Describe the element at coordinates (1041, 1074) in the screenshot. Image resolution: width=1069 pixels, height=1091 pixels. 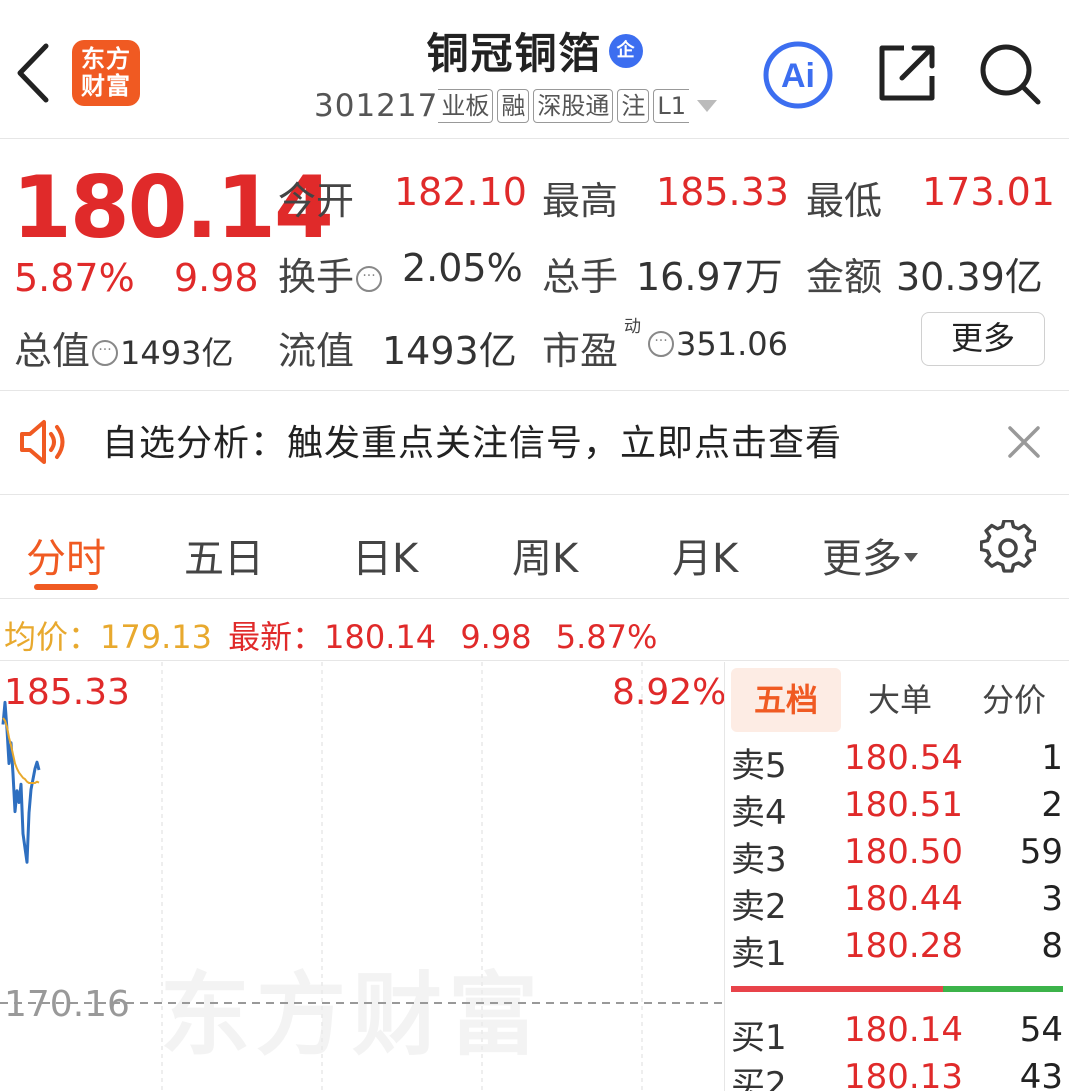
I see `bid-volume: 43` at that location.